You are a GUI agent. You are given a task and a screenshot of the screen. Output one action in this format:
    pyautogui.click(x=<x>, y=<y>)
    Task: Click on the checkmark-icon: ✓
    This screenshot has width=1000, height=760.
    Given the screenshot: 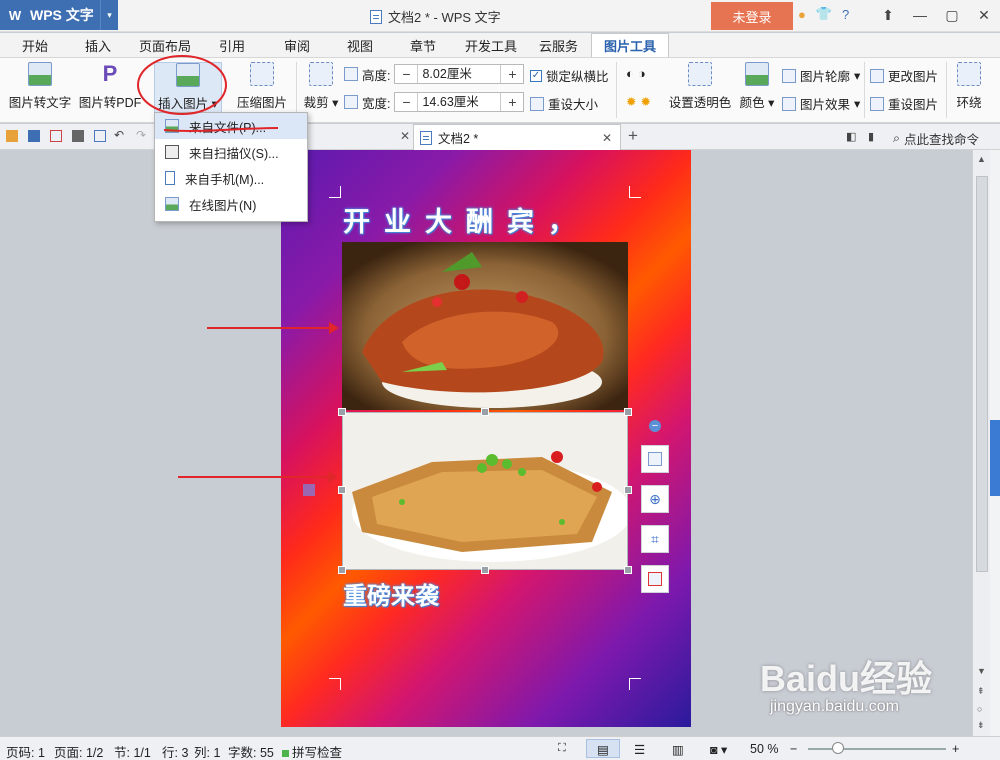 What is the action you would take?
    pyautogui.click(x=536, y=75)
    